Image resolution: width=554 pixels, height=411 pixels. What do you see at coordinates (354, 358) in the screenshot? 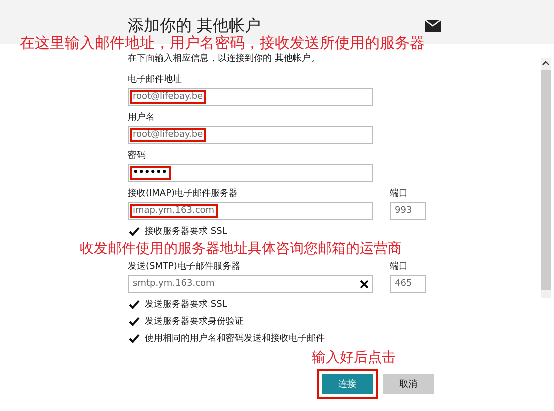
I see `annotation-text: 输入好后点击` at bounding box center [354, 358].